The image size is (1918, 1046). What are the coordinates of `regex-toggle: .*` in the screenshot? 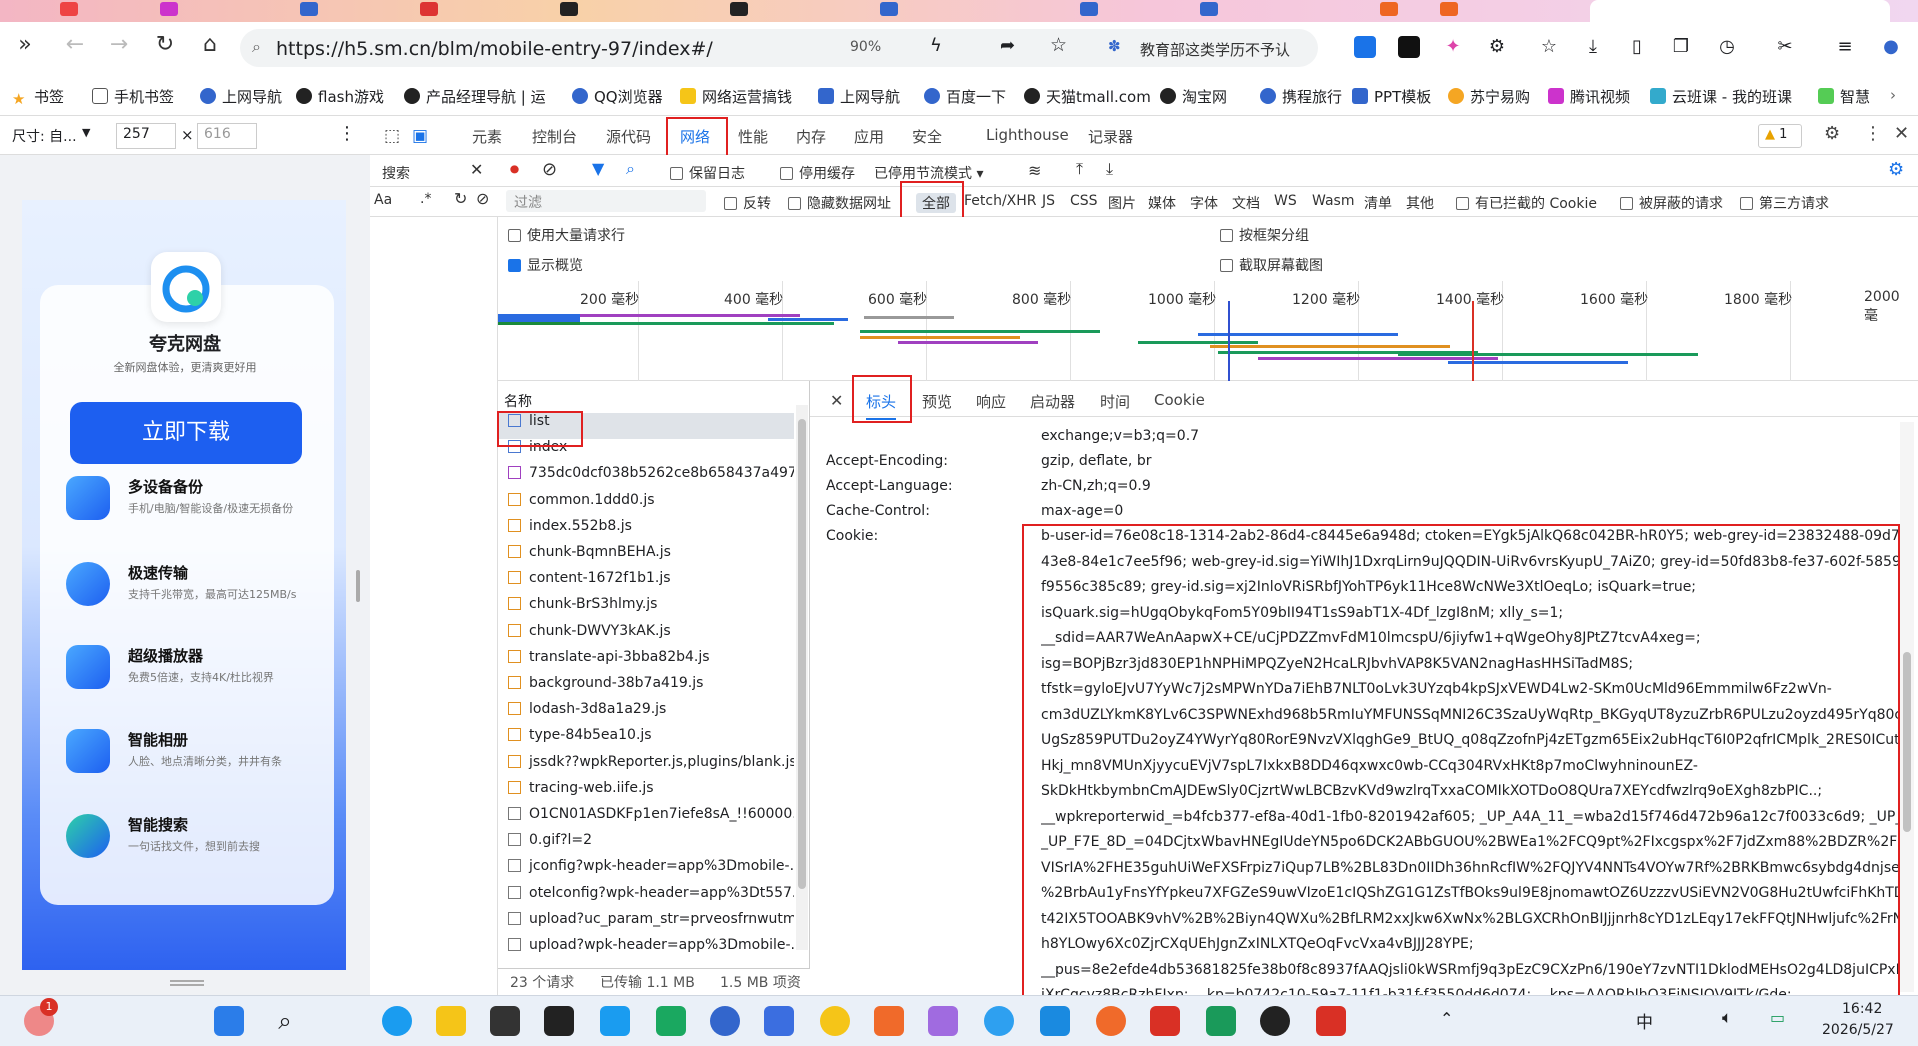 It's located at (425, 199).